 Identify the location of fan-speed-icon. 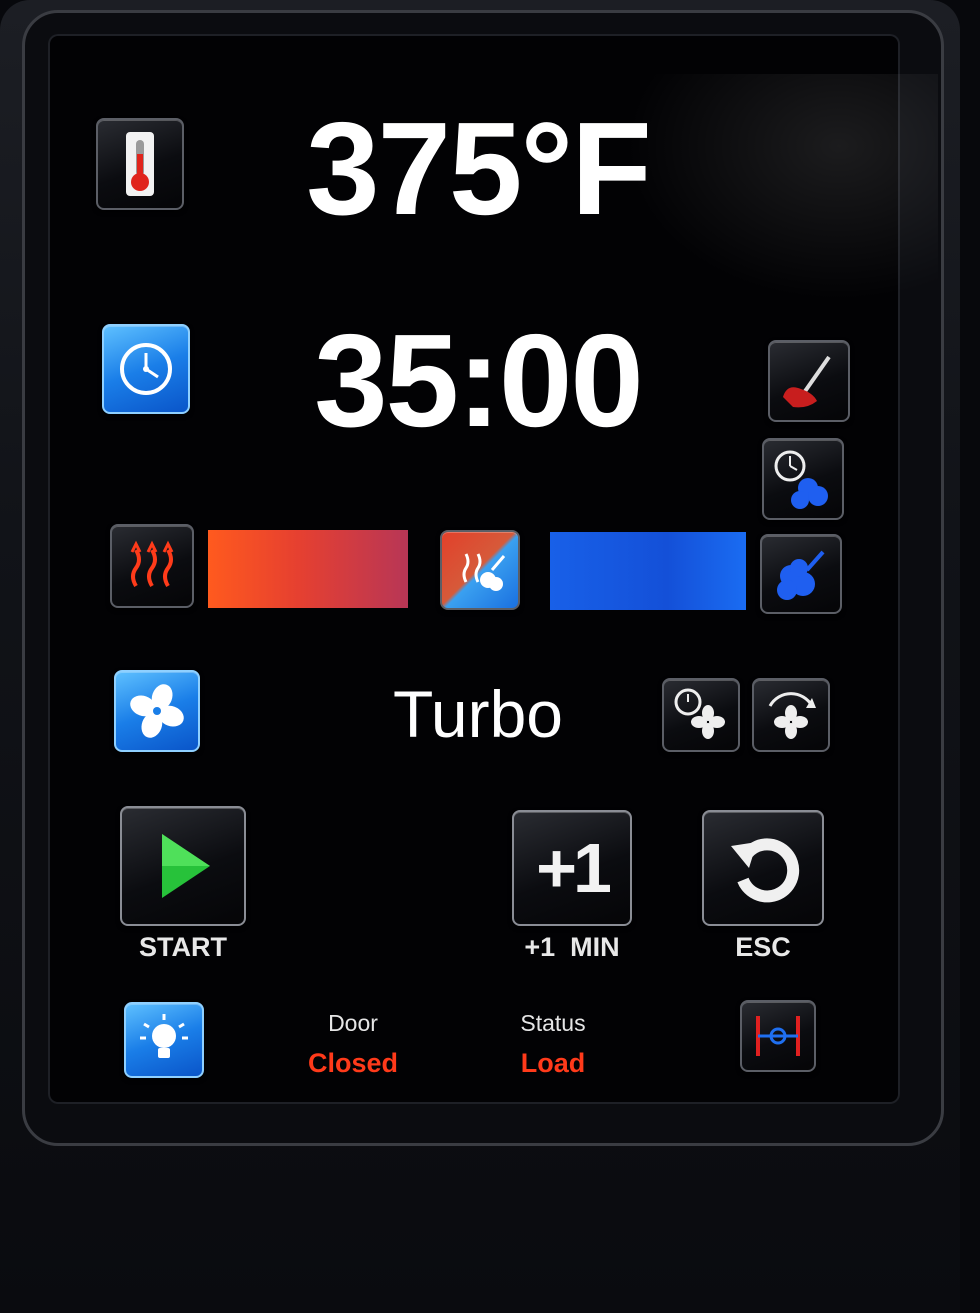
(792, 715).